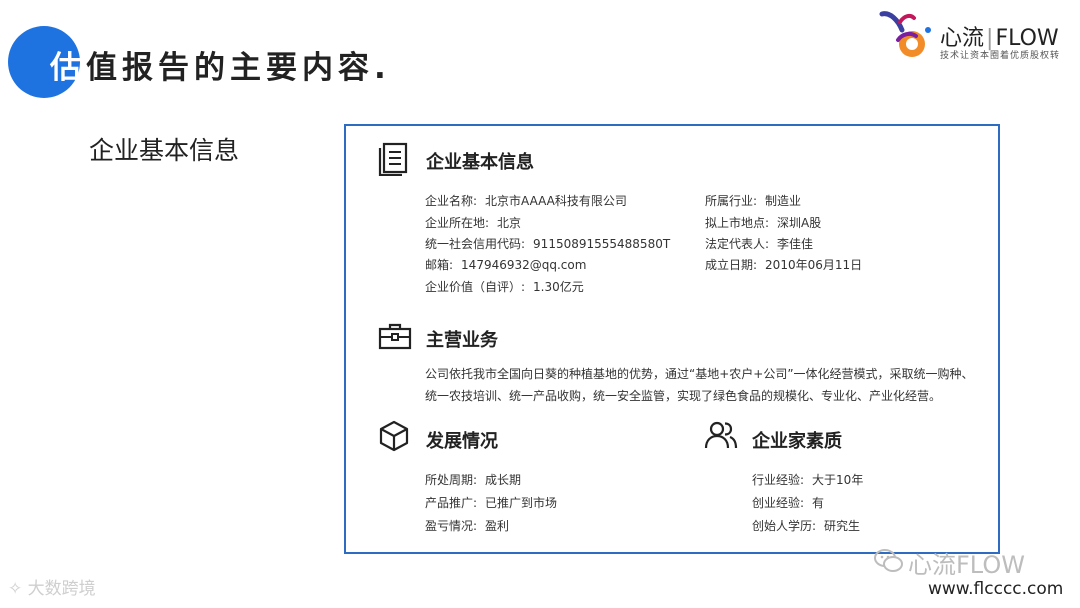 This screenshot has height=608, width=1080. Describe the element at coordinates (737, 244) in the screenshot. I see `info-label: 法定代表人:` at that location.